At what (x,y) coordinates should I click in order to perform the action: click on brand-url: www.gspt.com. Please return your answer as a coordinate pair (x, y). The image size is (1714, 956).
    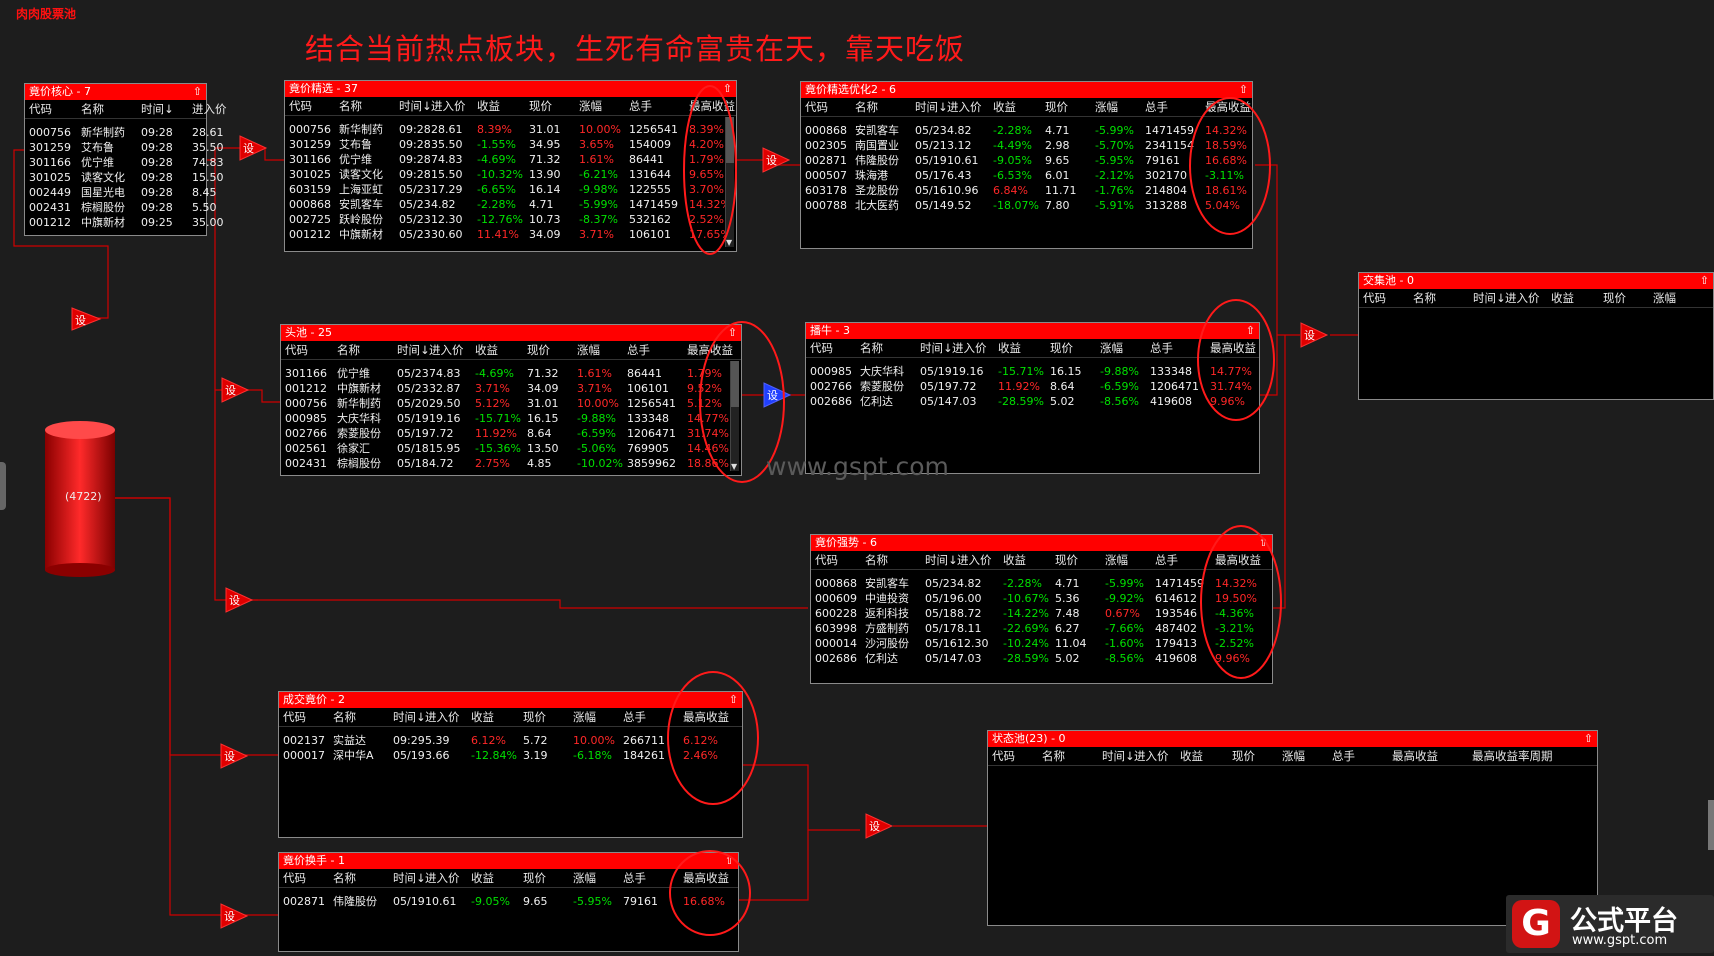
    Looking at the image, I should click on (1620, 940).